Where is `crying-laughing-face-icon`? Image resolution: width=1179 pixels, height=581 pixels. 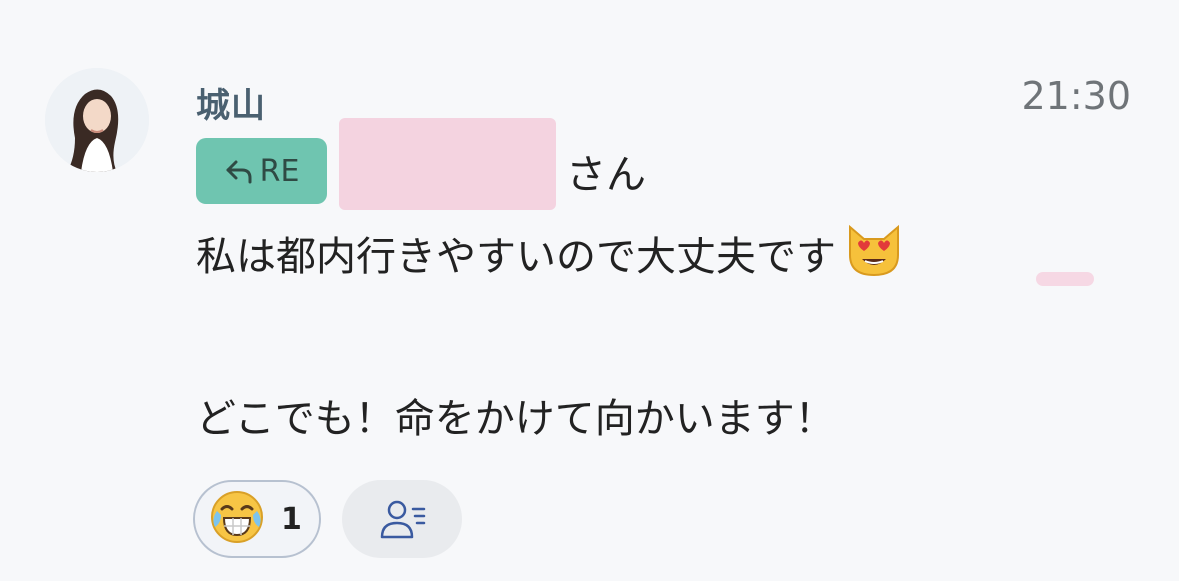
crying-laughing-face-icon is located at coordinates (237, 519).